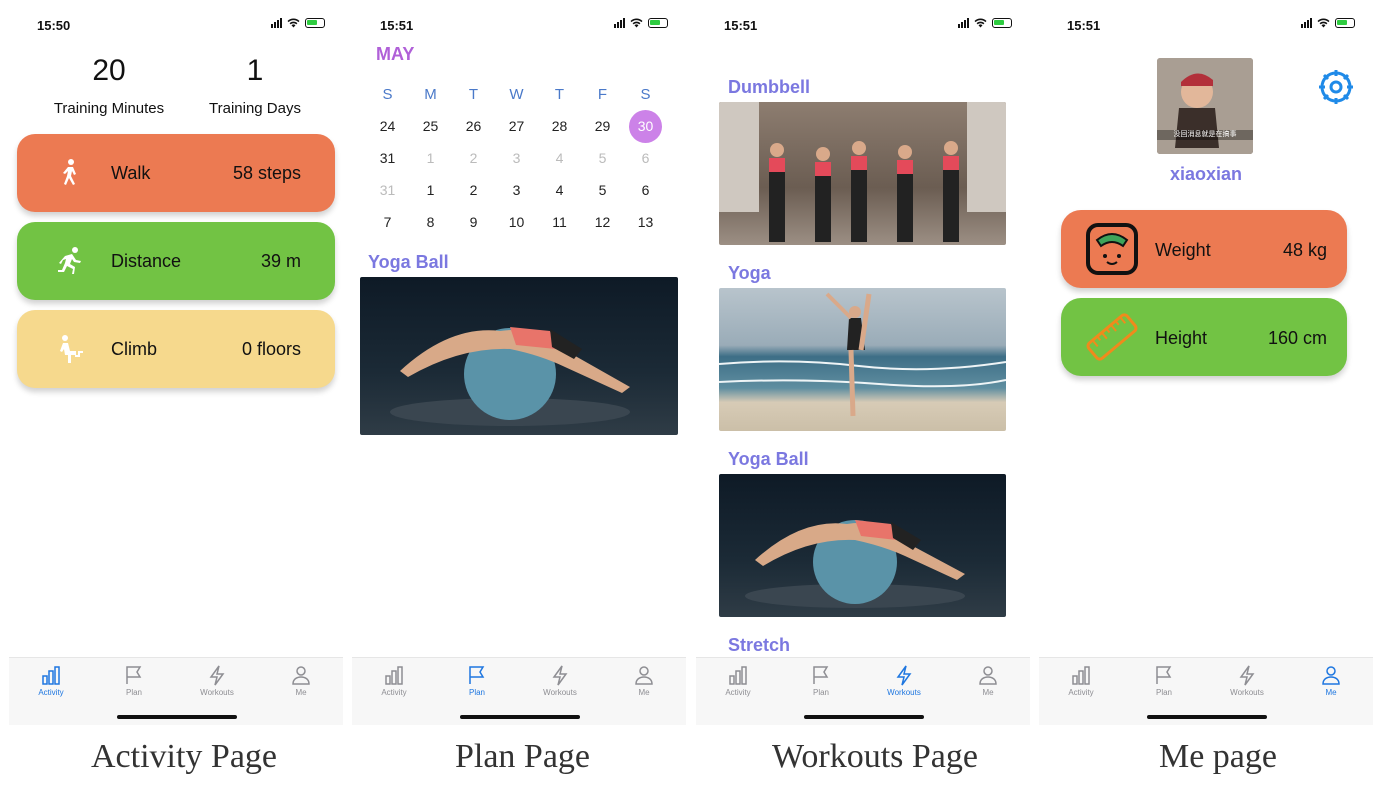 This screenshot has width=1390, height=800. What do you see at coordinates (408, 262) in the screenshot?
I see `plan-section-title: Yoga Ball` at bounding box center [408, 262].